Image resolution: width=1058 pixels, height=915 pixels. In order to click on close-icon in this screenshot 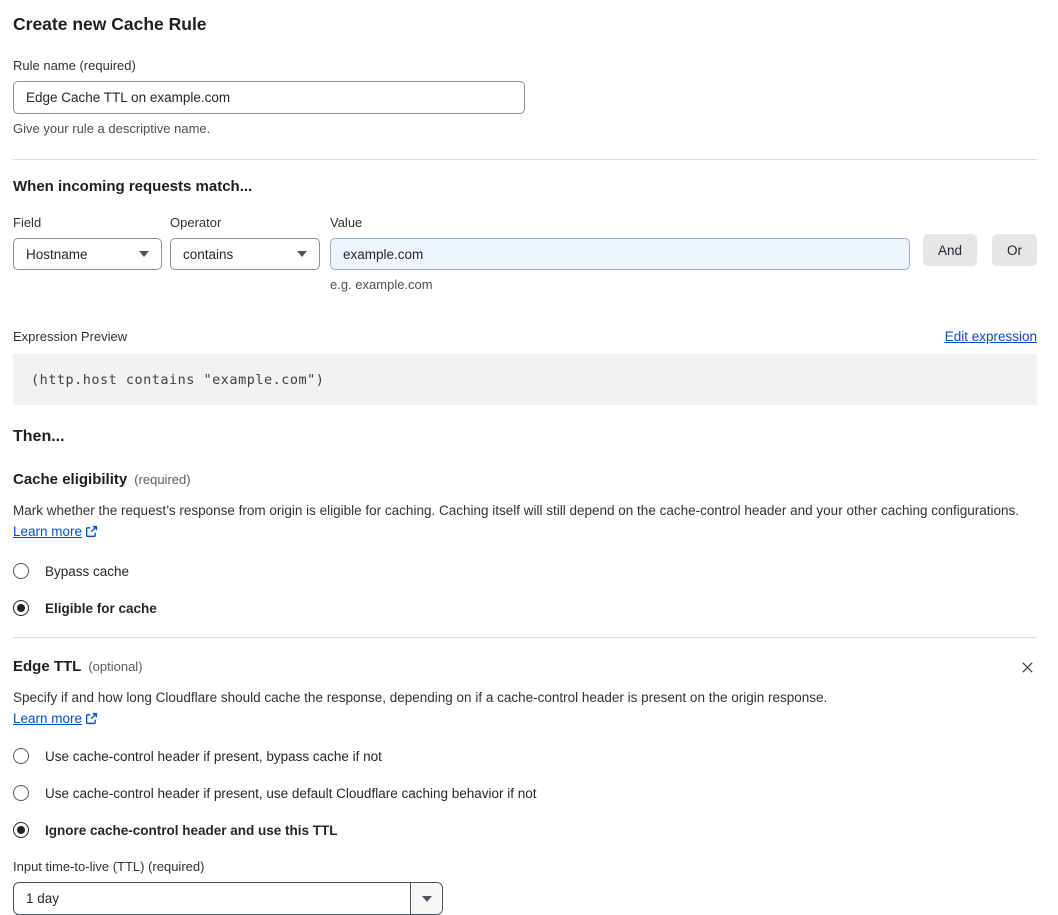, I will do `click(1027, 667)`.